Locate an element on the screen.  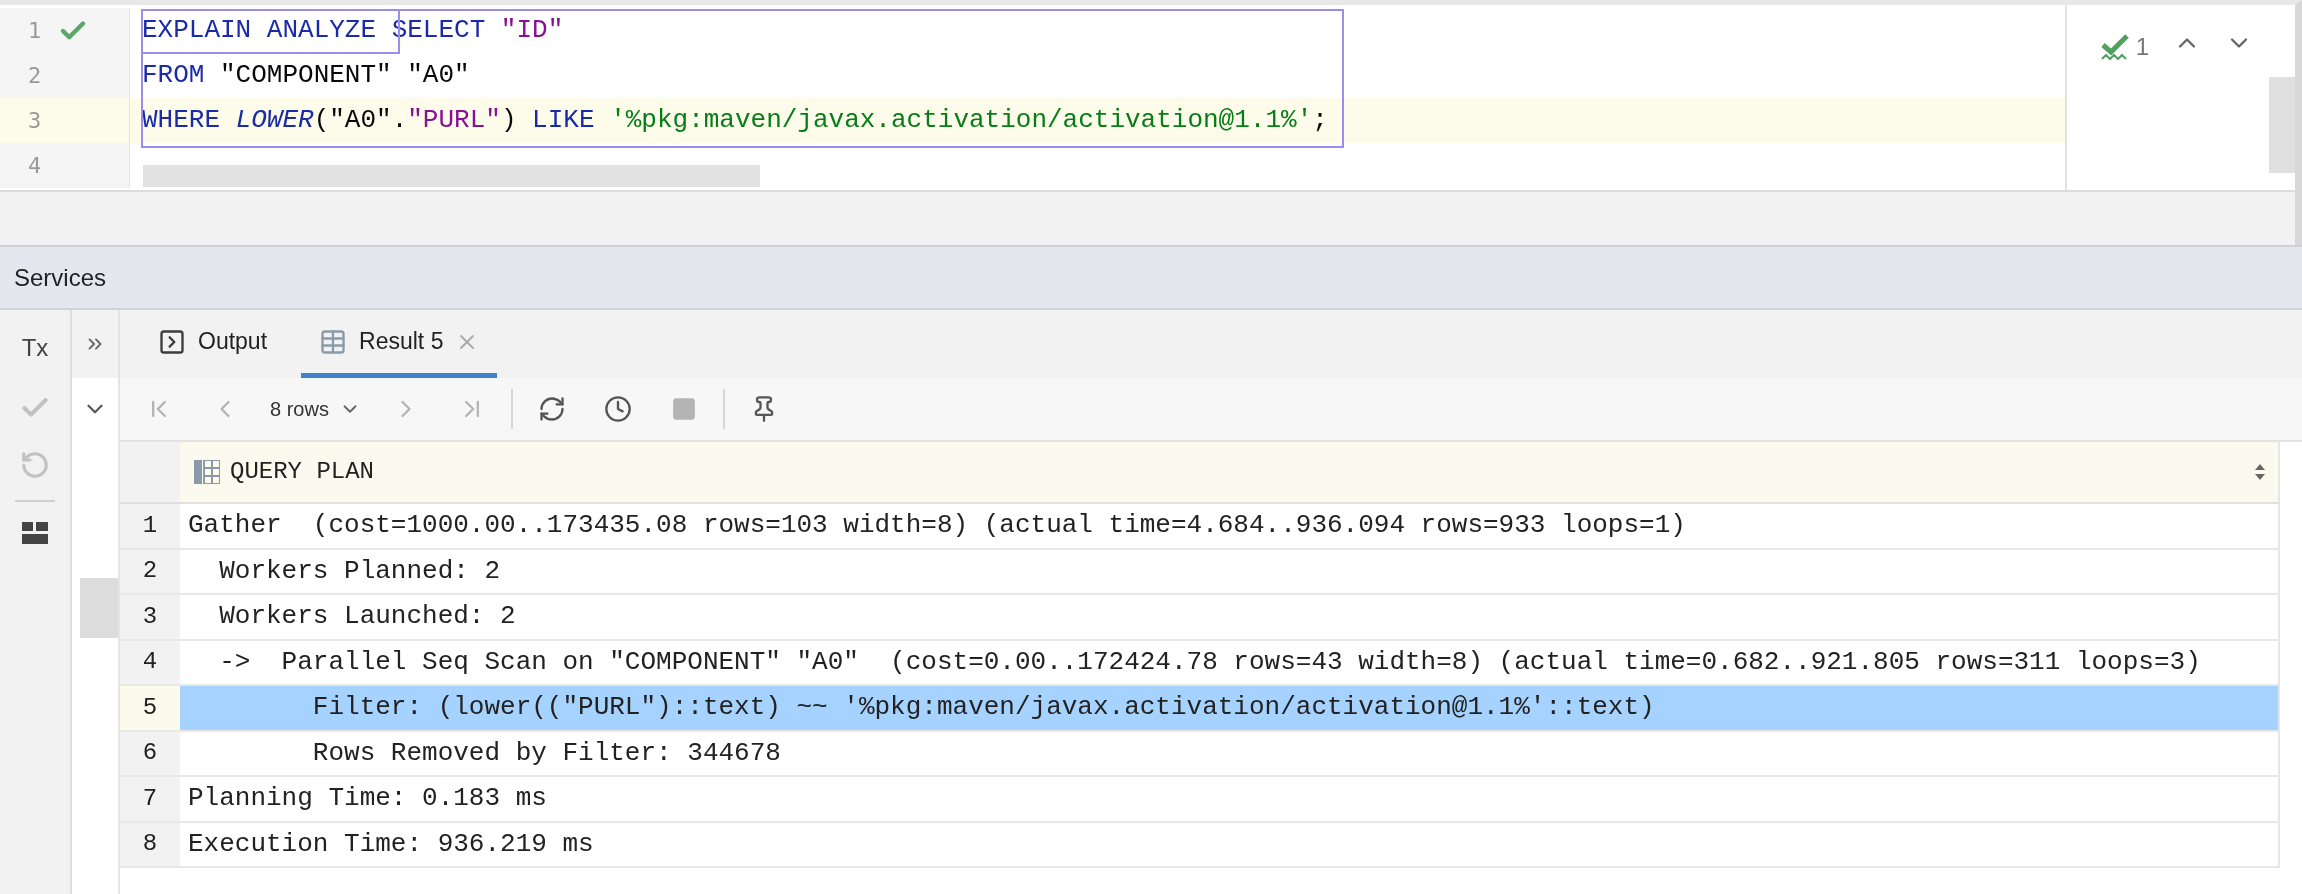
result-tab: Output is located at coordinates (213, 344).